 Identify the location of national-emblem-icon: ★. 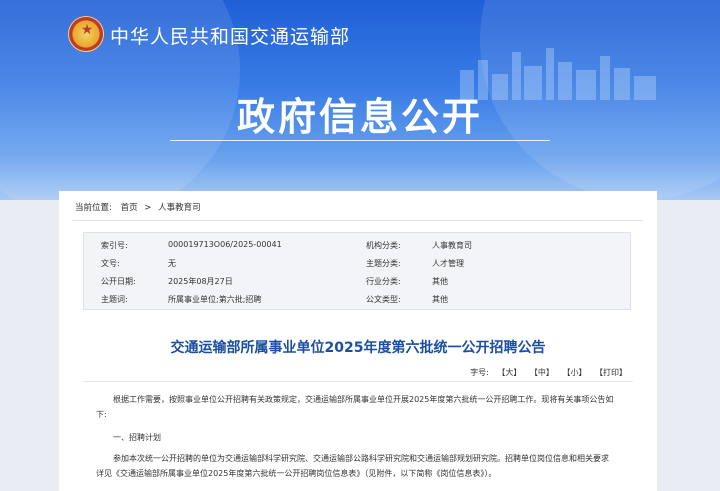
(86, 34).